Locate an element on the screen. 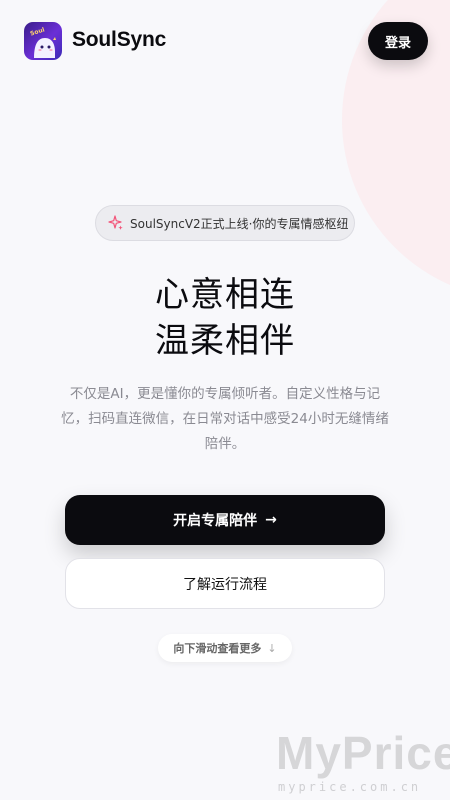 The width and height of the screenshot is (450, 800). headline-line-2: 温柔相伴 is located at coordinates (225, 341).